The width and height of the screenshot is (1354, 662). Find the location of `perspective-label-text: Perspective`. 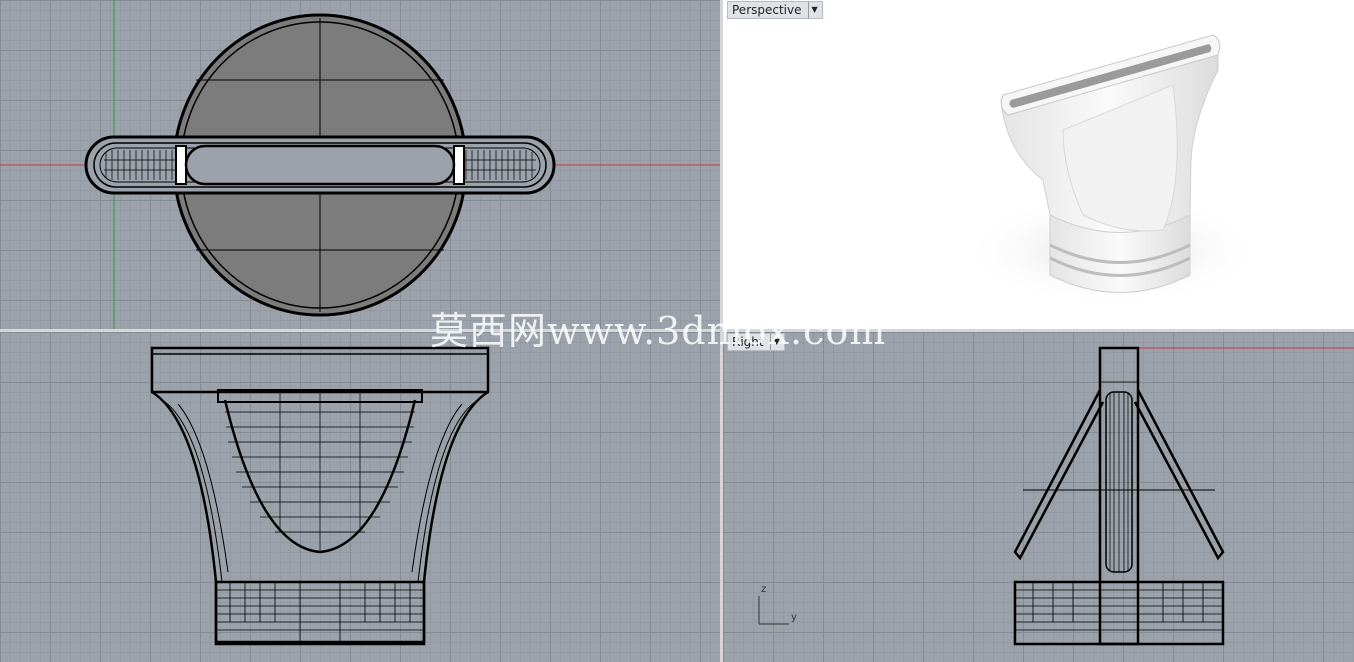

perspective-label-text: Perspective is located at coordinates (767, 10).